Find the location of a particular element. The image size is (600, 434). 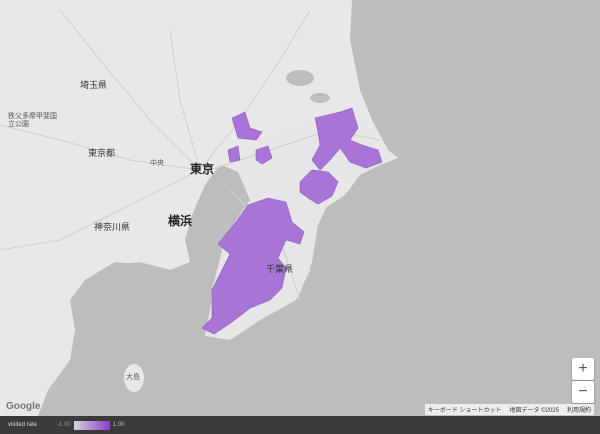

place-label-chuo: 中央 is located at coordinates (157, 163).